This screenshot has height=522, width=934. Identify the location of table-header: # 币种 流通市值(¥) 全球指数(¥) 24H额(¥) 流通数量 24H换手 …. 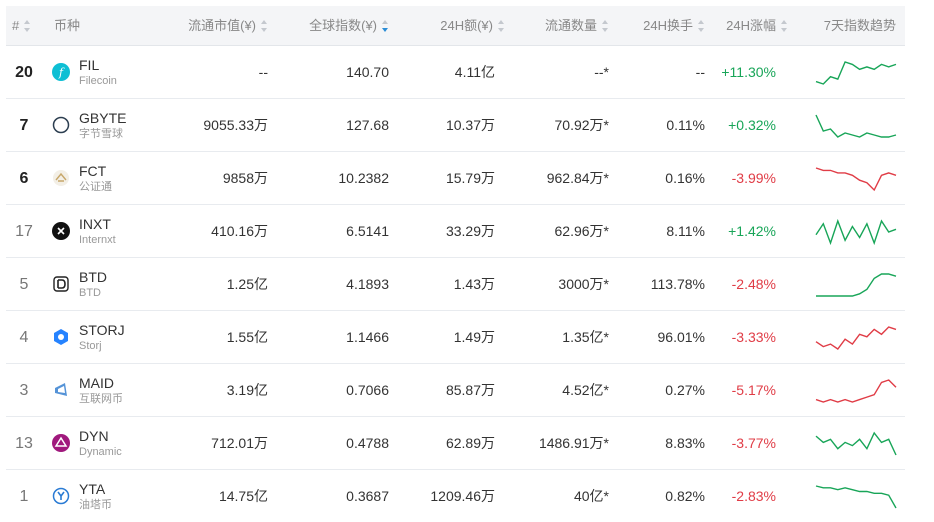
(455, 26).